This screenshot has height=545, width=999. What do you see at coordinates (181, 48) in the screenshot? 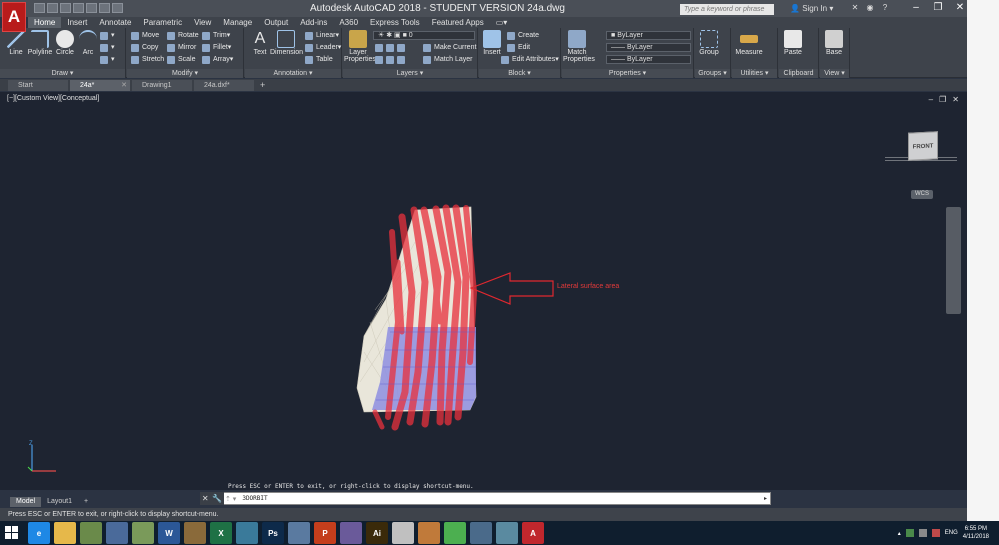
I see `mirror-button: Mirror` at bounding box center [181, 48].